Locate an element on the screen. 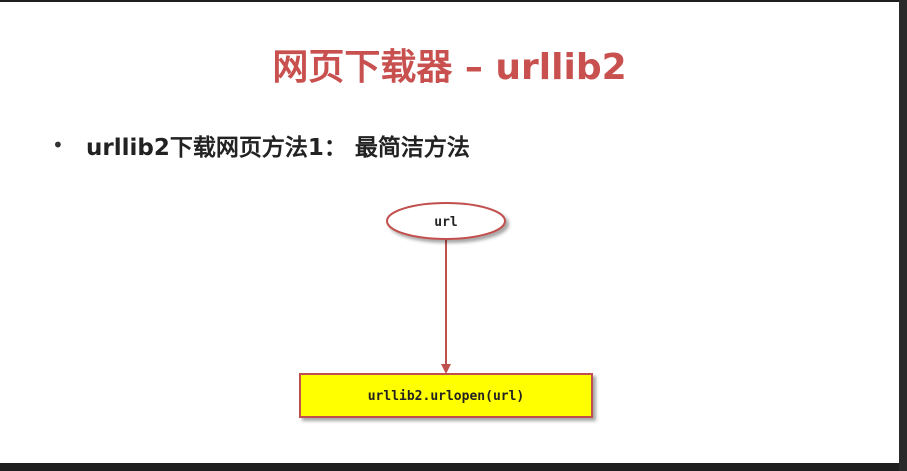 This screenshot has height=471, width=907. urlopen-node: urllib2.urlopen(url) is located at coordinates (446, 395).